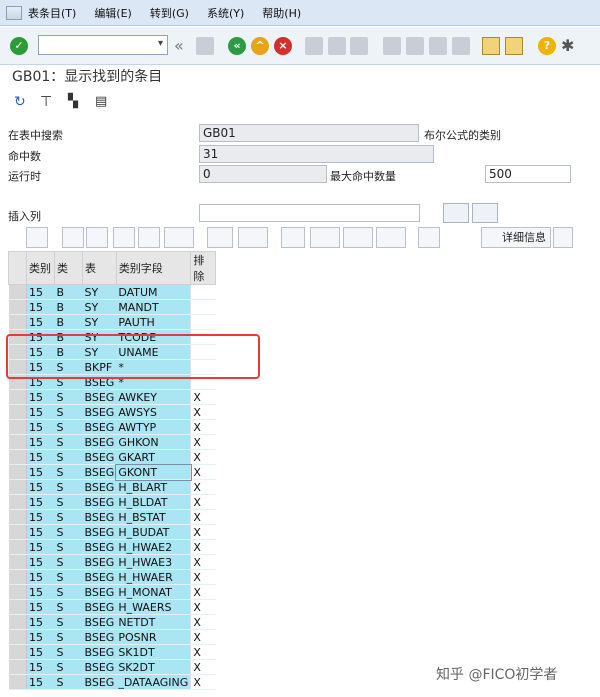 Image resolution: width=600 pixels, height=697 pixels. I want to click on table-row: 15 B SY PAUTH, so click(112, 322).